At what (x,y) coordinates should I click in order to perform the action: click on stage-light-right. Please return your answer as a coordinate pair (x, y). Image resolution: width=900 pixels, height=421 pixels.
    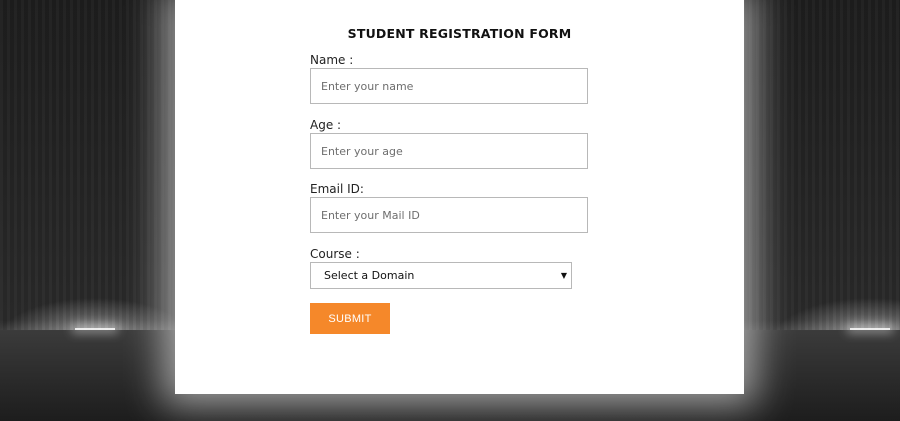
    Looking at the image, I should click on (870, 329).